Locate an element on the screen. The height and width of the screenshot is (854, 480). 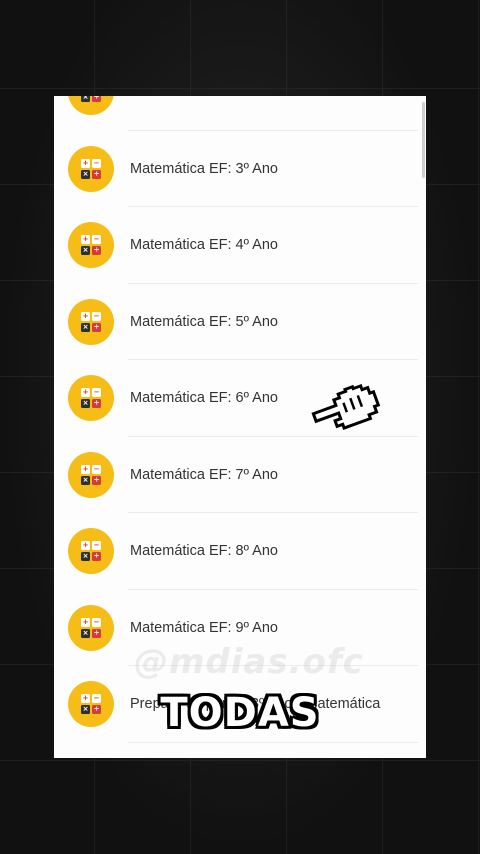
scrollbar is located at coordinates (423, 140).